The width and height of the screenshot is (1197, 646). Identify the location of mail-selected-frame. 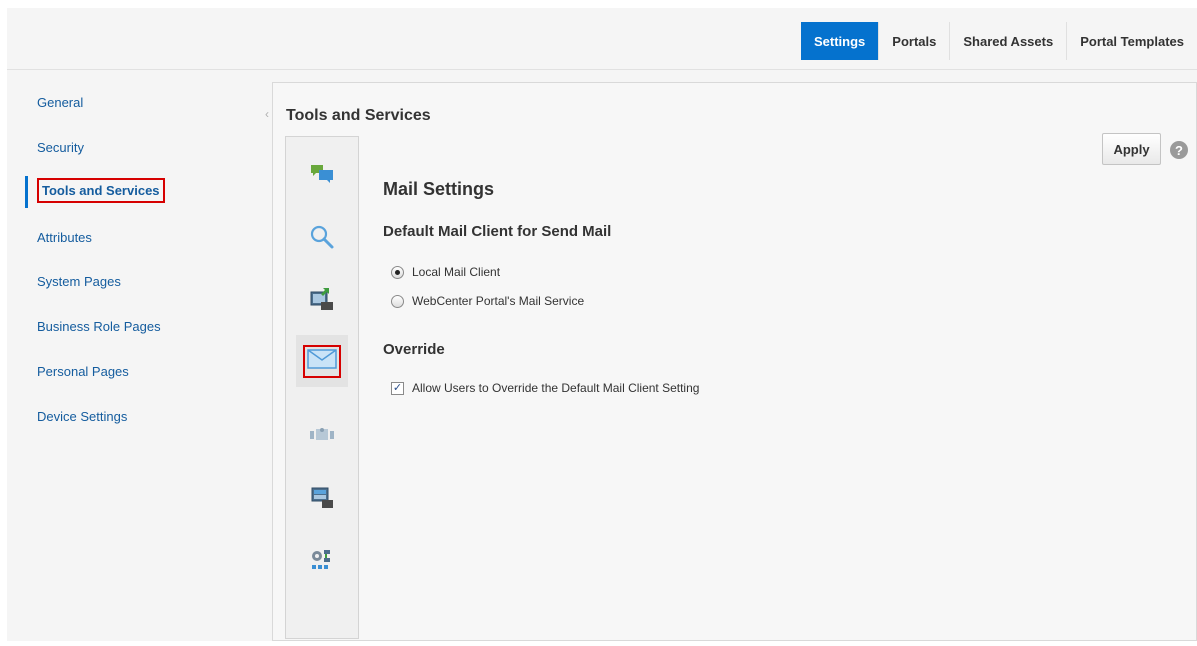
(322, 361).